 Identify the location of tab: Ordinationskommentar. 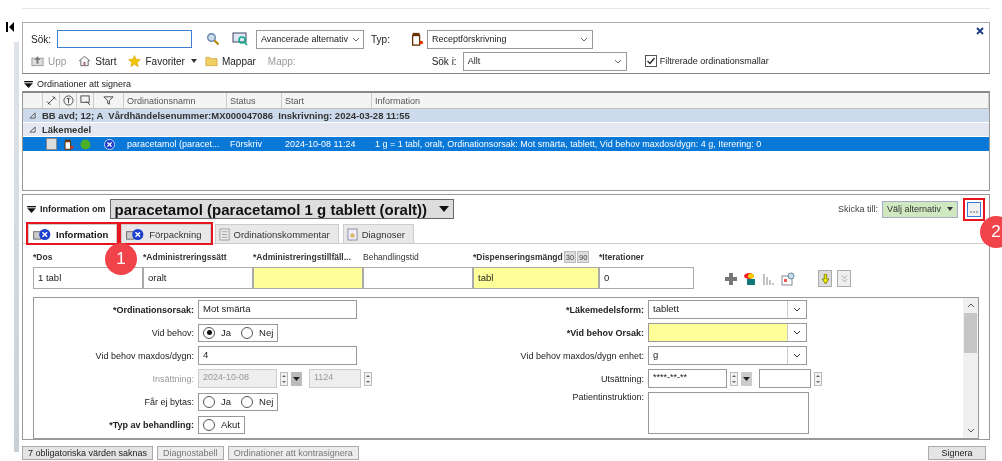
(276, 233).